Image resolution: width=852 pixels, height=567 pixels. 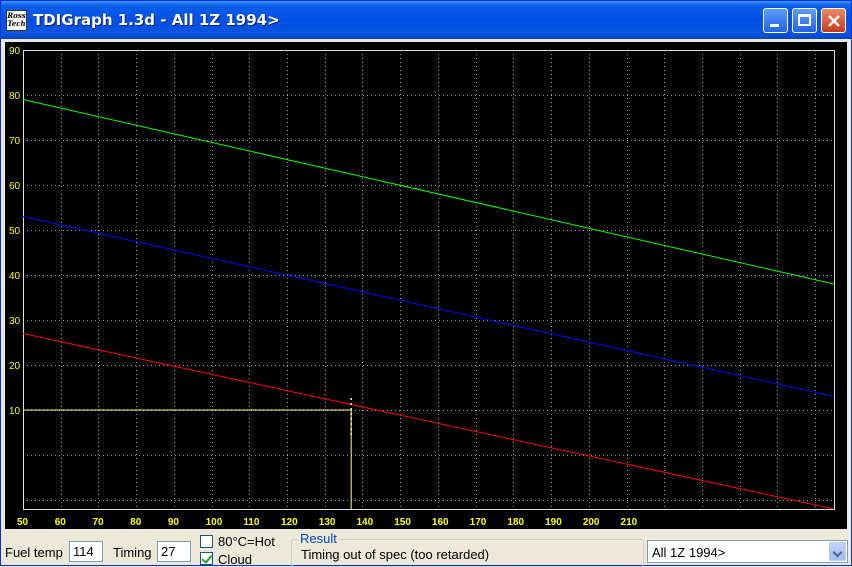 I want to click on close-icon, so click(x=834, y=21).